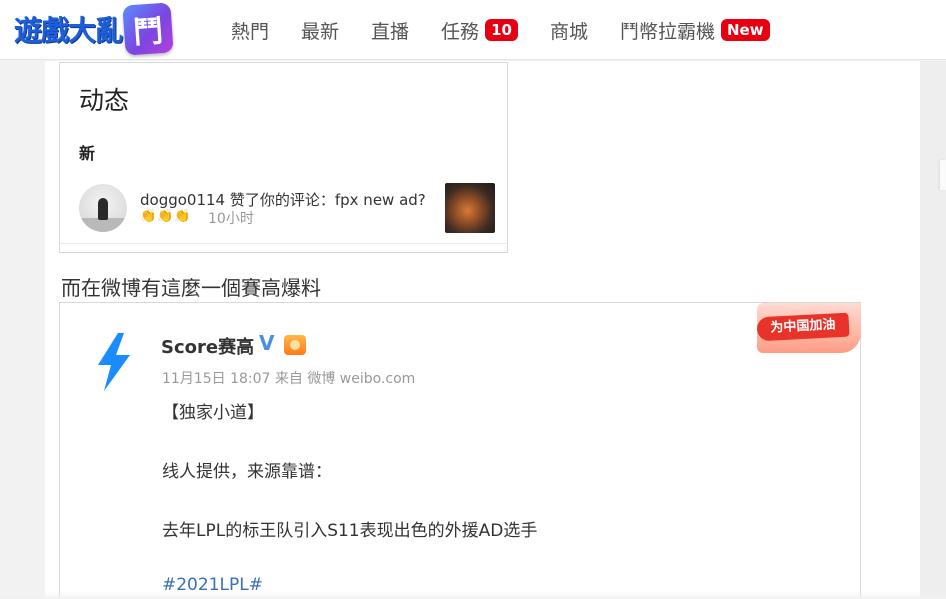 This screenshot has width=946, height=599. I want to click on screenshot-title: 动态, so click(104, 100).